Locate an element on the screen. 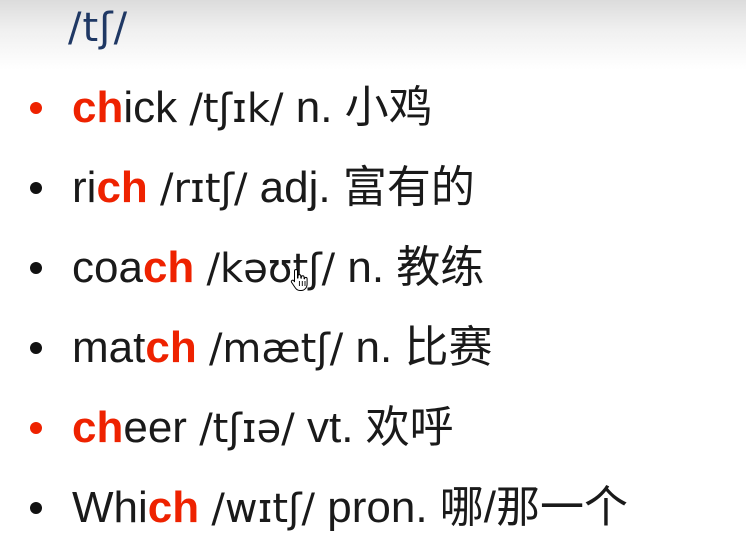  word-entry: Which /wɪtʃ/ pron. 哪/那一个 is located at coordinates (350, 508).